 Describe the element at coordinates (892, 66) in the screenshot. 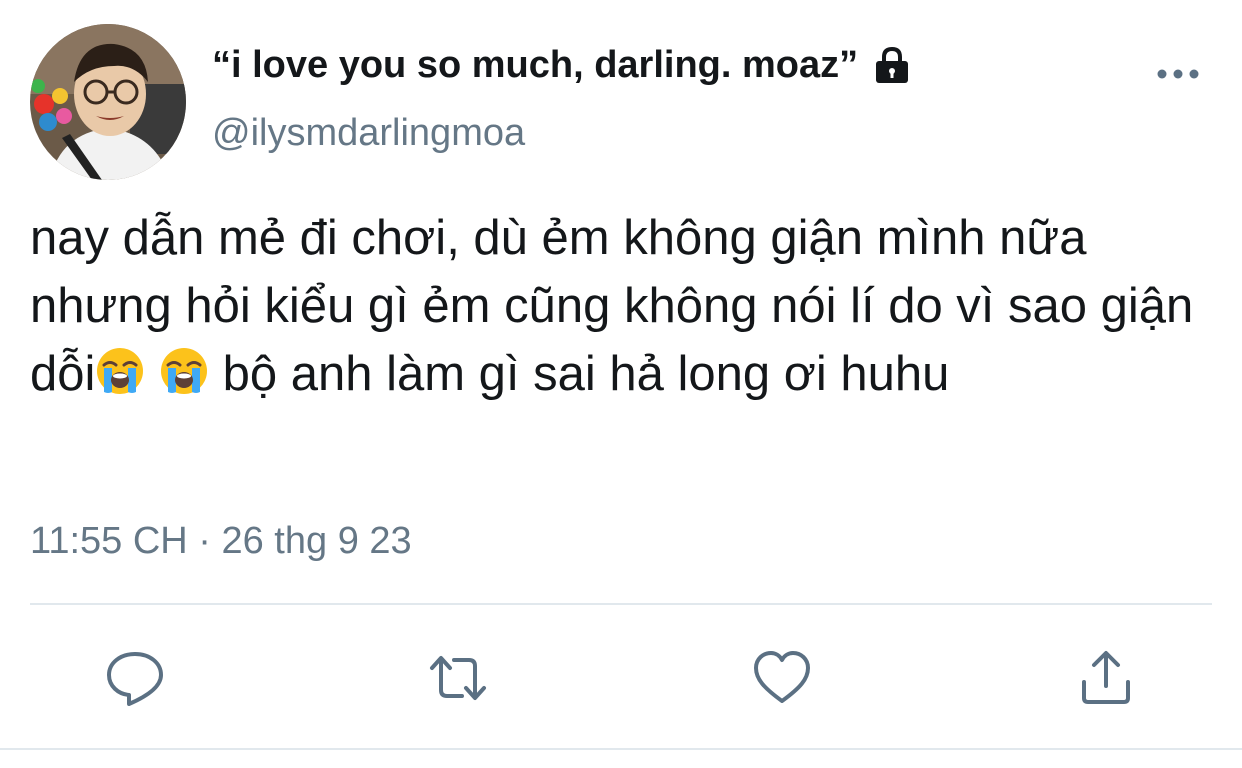

I see `lock-icon` at that location.